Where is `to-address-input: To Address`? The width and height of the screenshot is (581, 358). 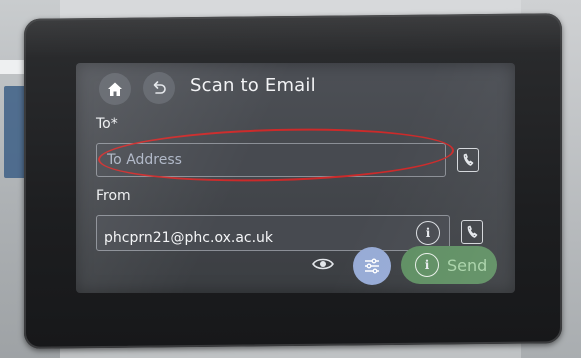 to-address-input: To Address is located at coordinates (271, 160).